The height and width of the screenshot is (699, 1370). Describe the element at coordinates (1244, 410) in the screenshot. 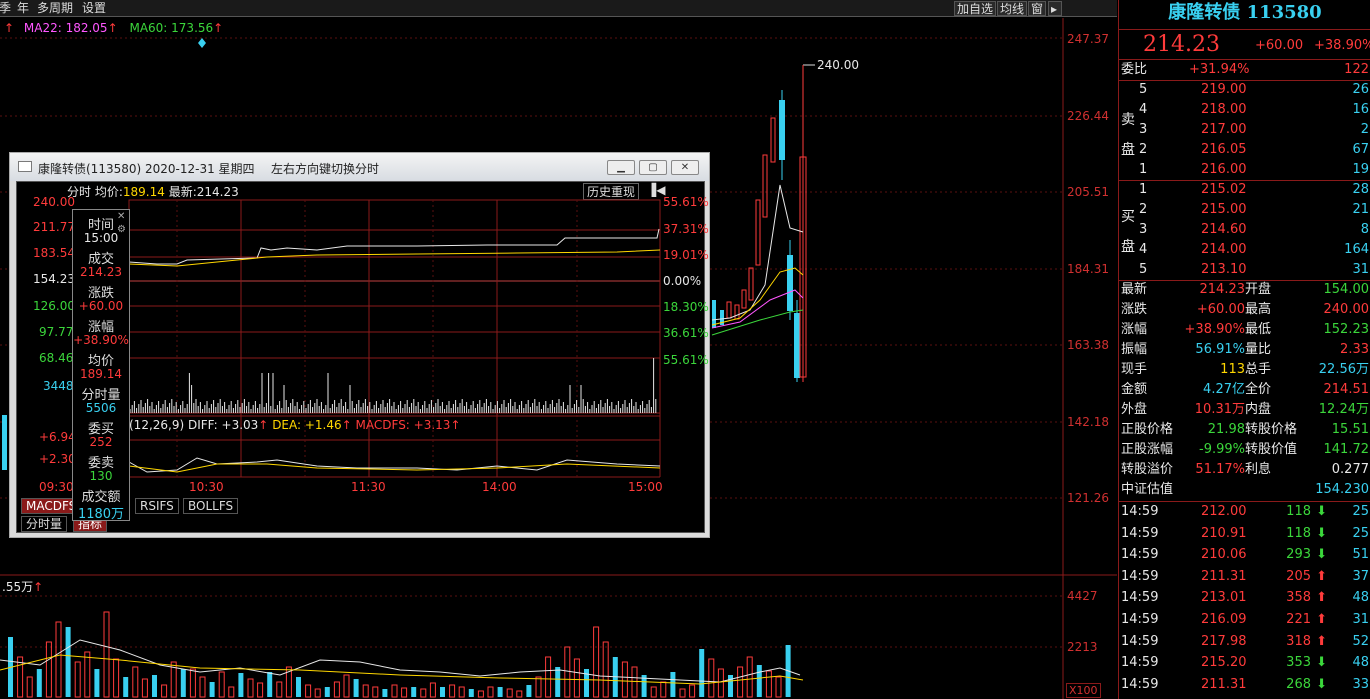

I see `stat-row: 外盘 10.31万 内盘 12.24万` at that location.